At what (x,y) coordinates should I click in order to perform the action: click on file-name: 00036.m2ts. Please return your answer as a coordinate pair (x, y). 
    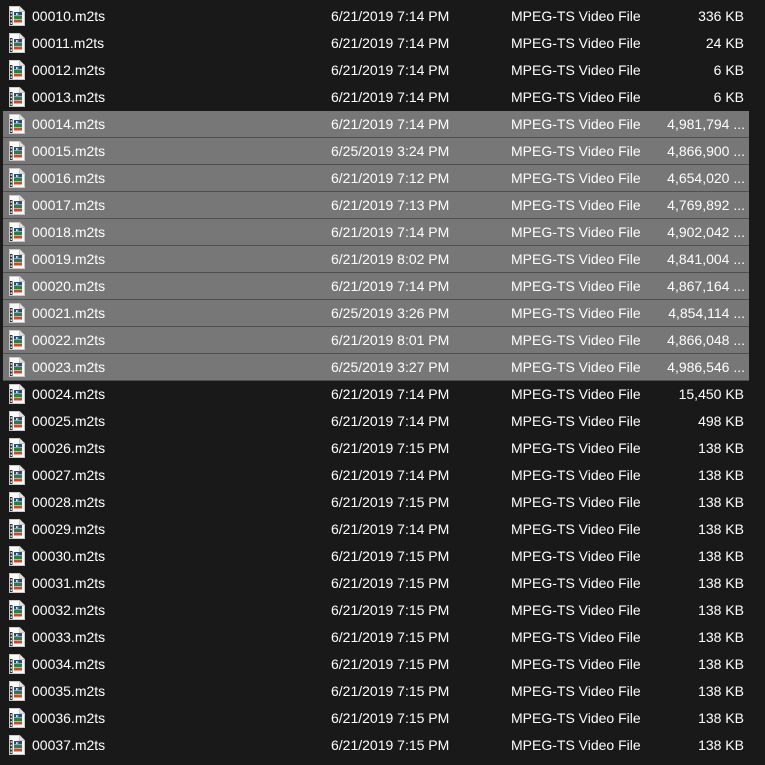
    Looking at the image, I should click on (69, 718).